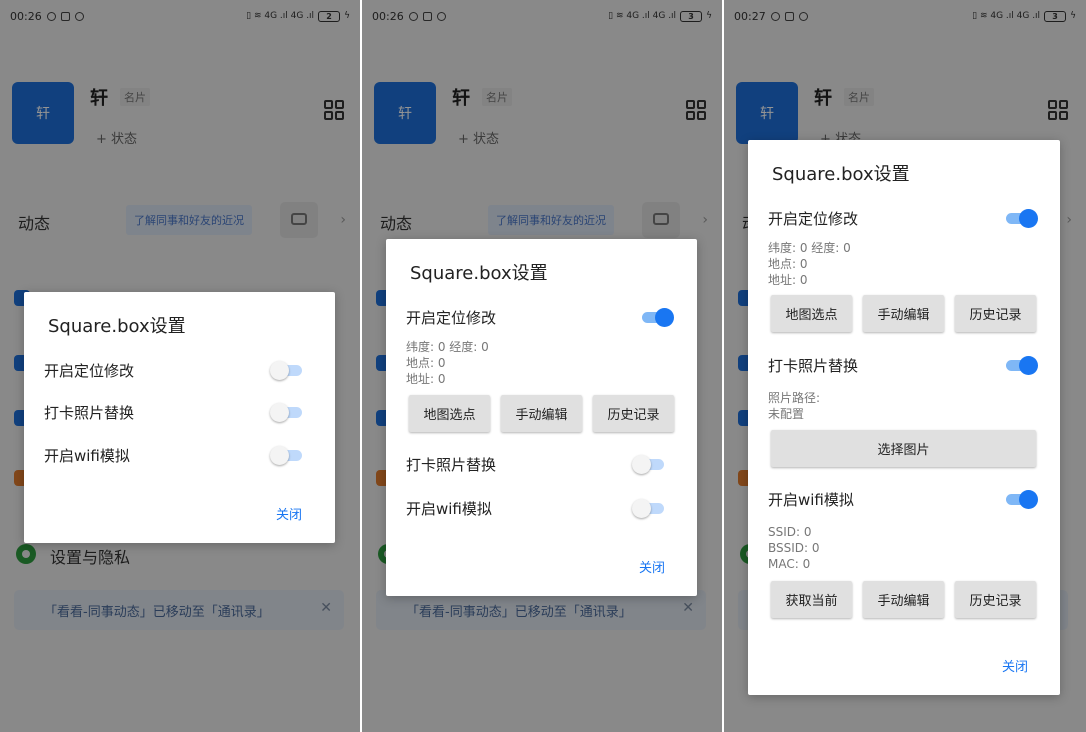 The image size is (1086, 732). Describe the element at coordinates (179, 417) in the screenshot. I see `settings-dialog: Square.box设置 开启定位修改 打卡照片替换 开启wifi模拟 关闭` at that location.